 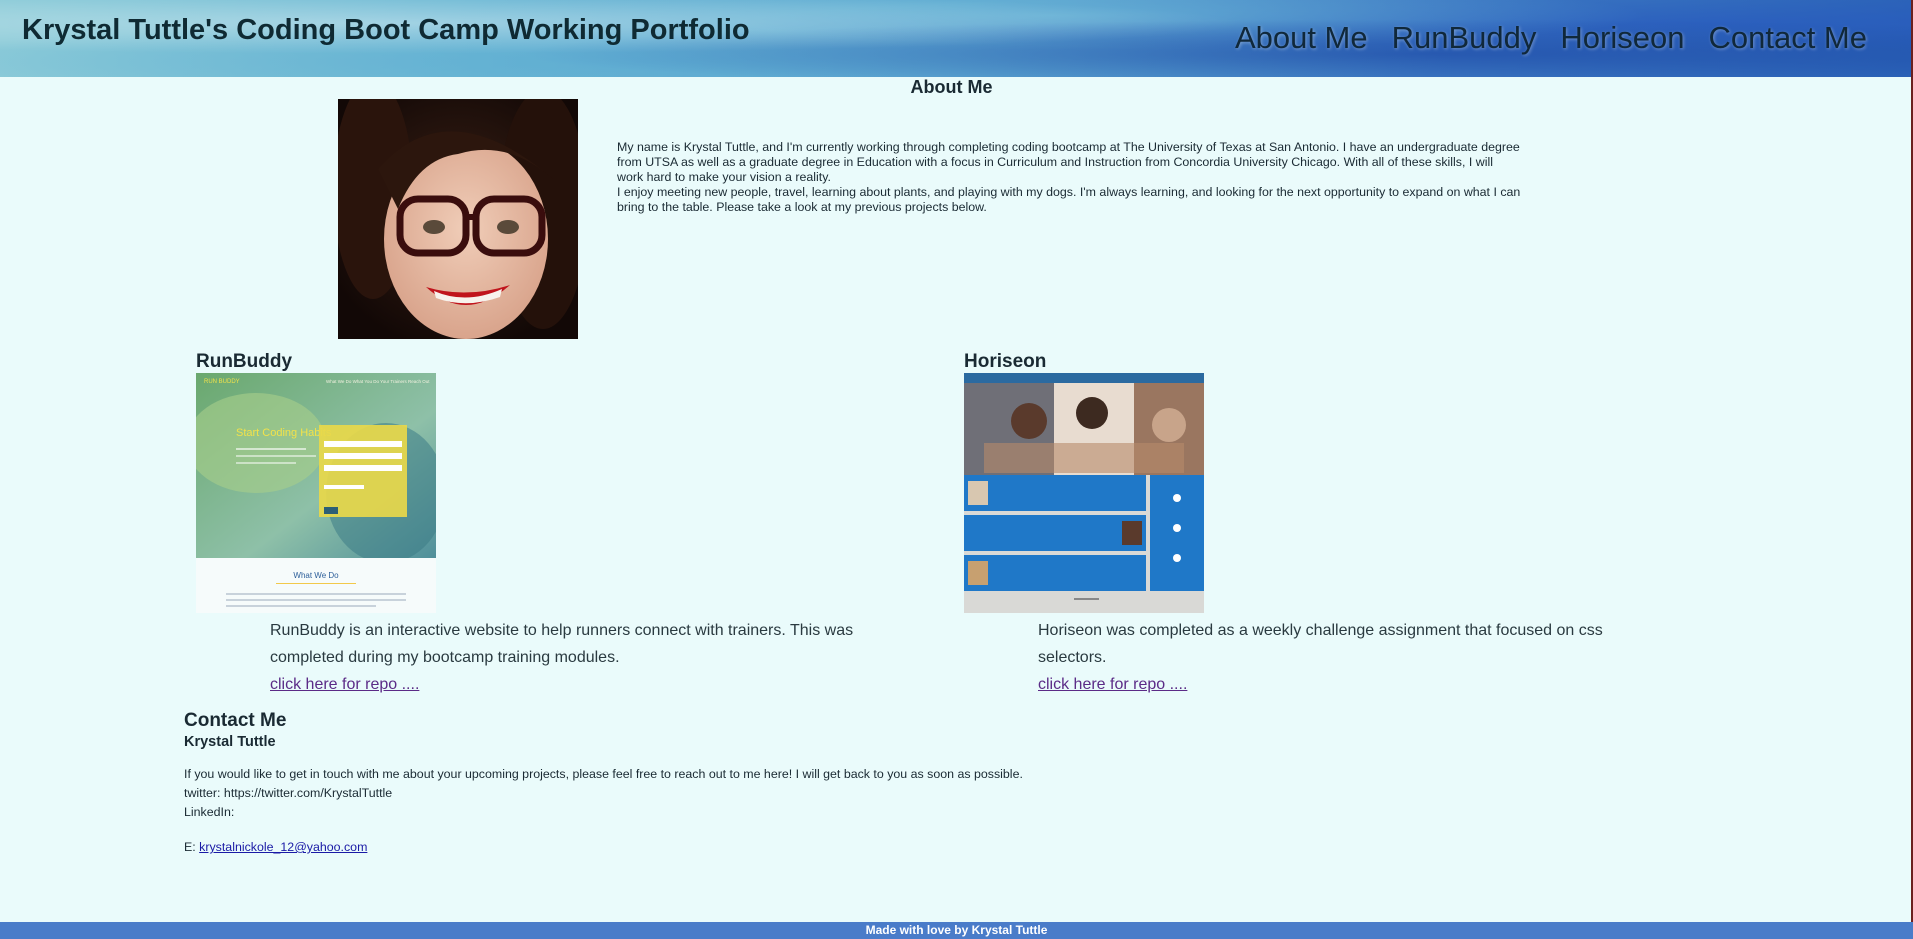 I want to click on nav-horiseon: Horiseon, so click(x=1622, y=38).